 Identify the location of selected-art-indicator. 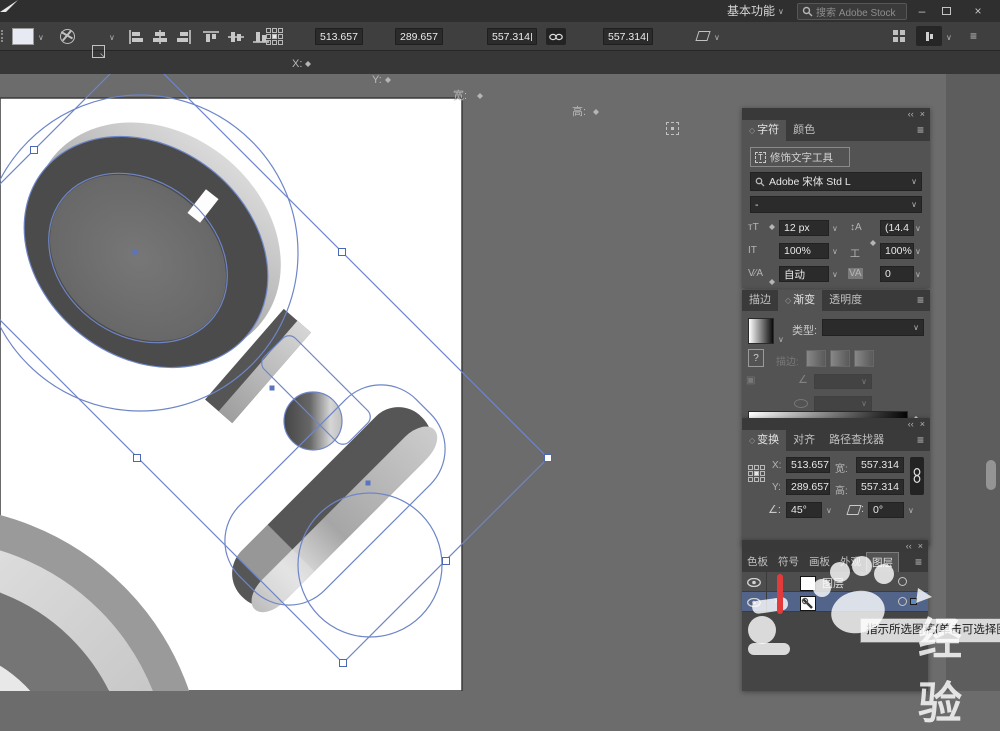
(913, 601).